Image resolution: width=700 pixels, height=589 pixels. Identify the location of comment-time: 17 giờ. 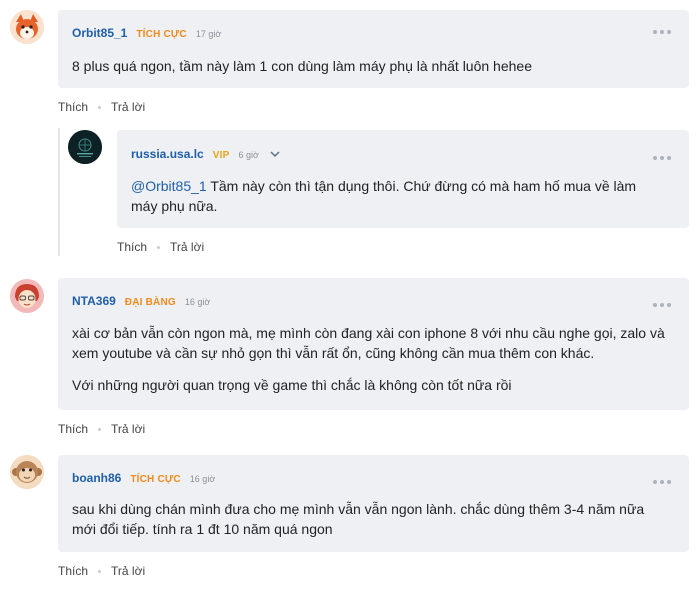
(208, 34).